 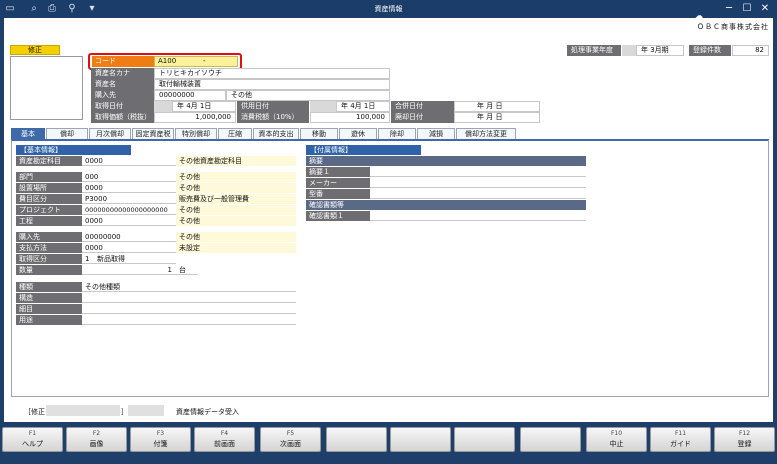 What do you see at coordinates (747, 8) in the screenshot?
I see `maximize-icon: ☐` at bounding box center [747, 8].